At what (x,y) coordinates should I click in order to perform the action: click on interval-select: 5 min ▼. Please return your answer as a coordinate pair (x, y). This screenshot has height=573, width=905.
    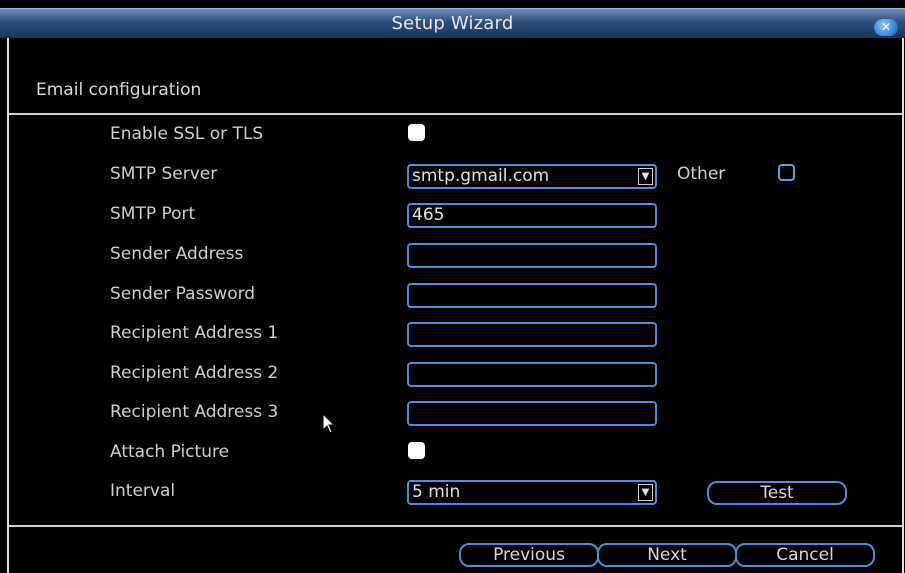
    Looking at the image, I should click on (532, 492).